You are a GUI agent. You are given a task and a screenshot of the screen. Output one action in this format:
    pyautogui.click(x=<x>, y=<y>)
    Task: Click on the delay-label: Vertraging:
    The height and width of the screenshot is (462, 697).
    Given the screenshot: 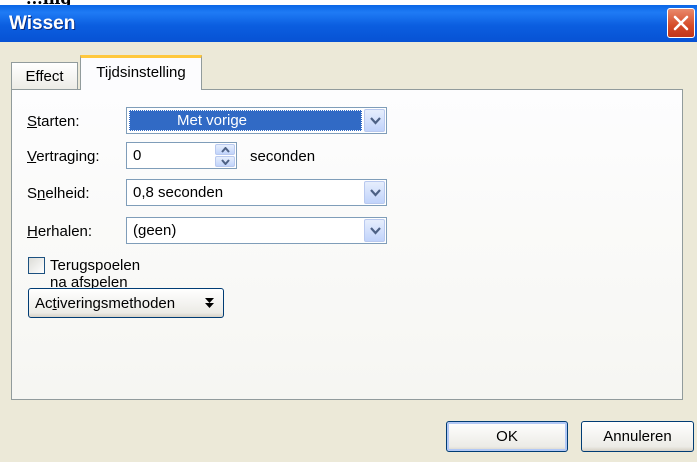 What is the action you would take?
    pyautogui.click(x=63, y=156)
    